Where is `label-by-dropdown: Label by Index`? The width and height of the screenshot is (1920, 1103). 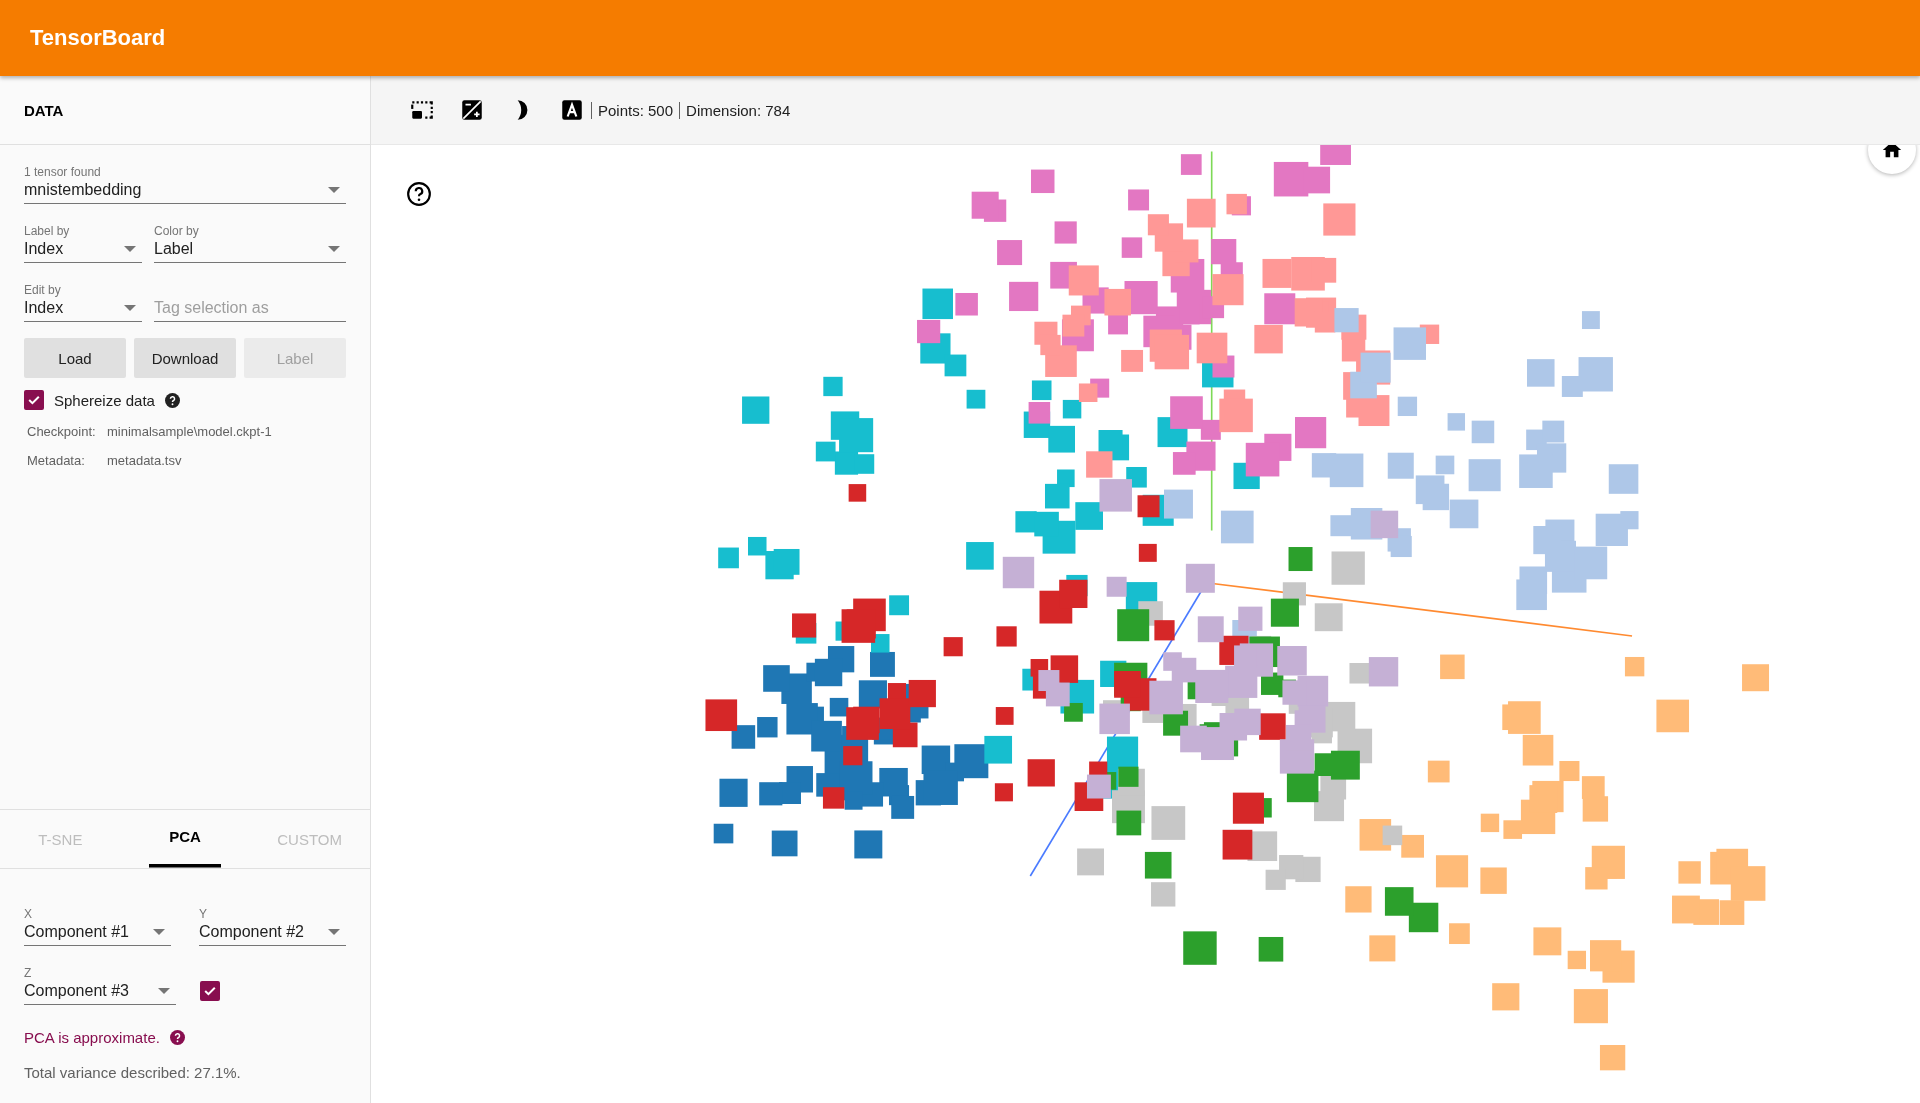 label-by-dropdown: Label by Index is located at coordinates (83, 243).